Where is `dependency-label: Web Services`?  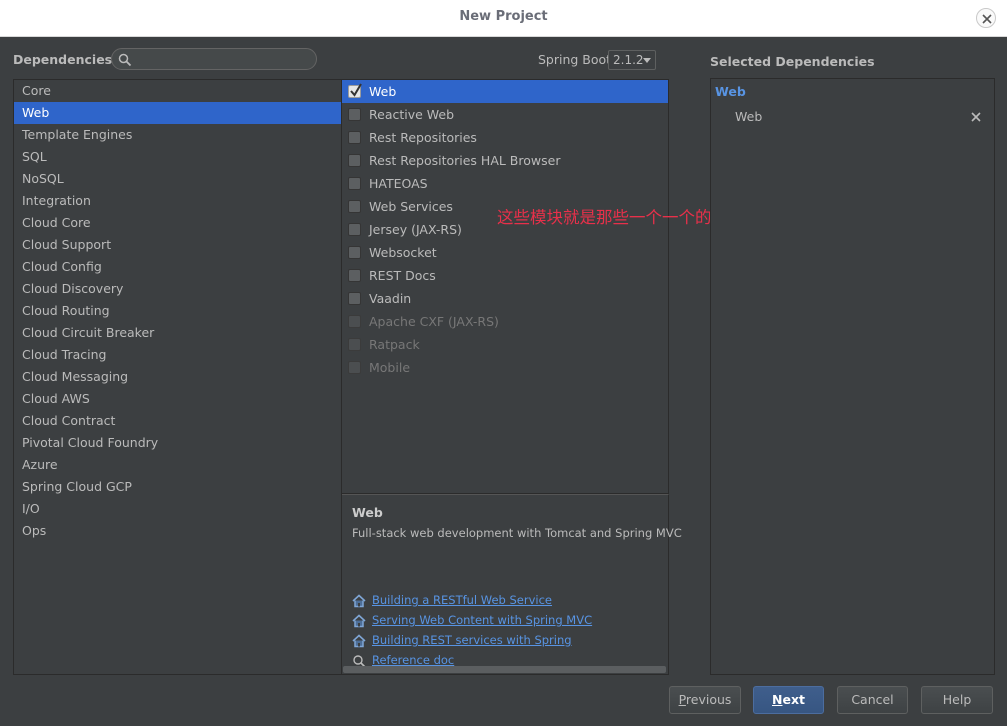
dependency-label: Web Services is located at coordinates (411, 206).